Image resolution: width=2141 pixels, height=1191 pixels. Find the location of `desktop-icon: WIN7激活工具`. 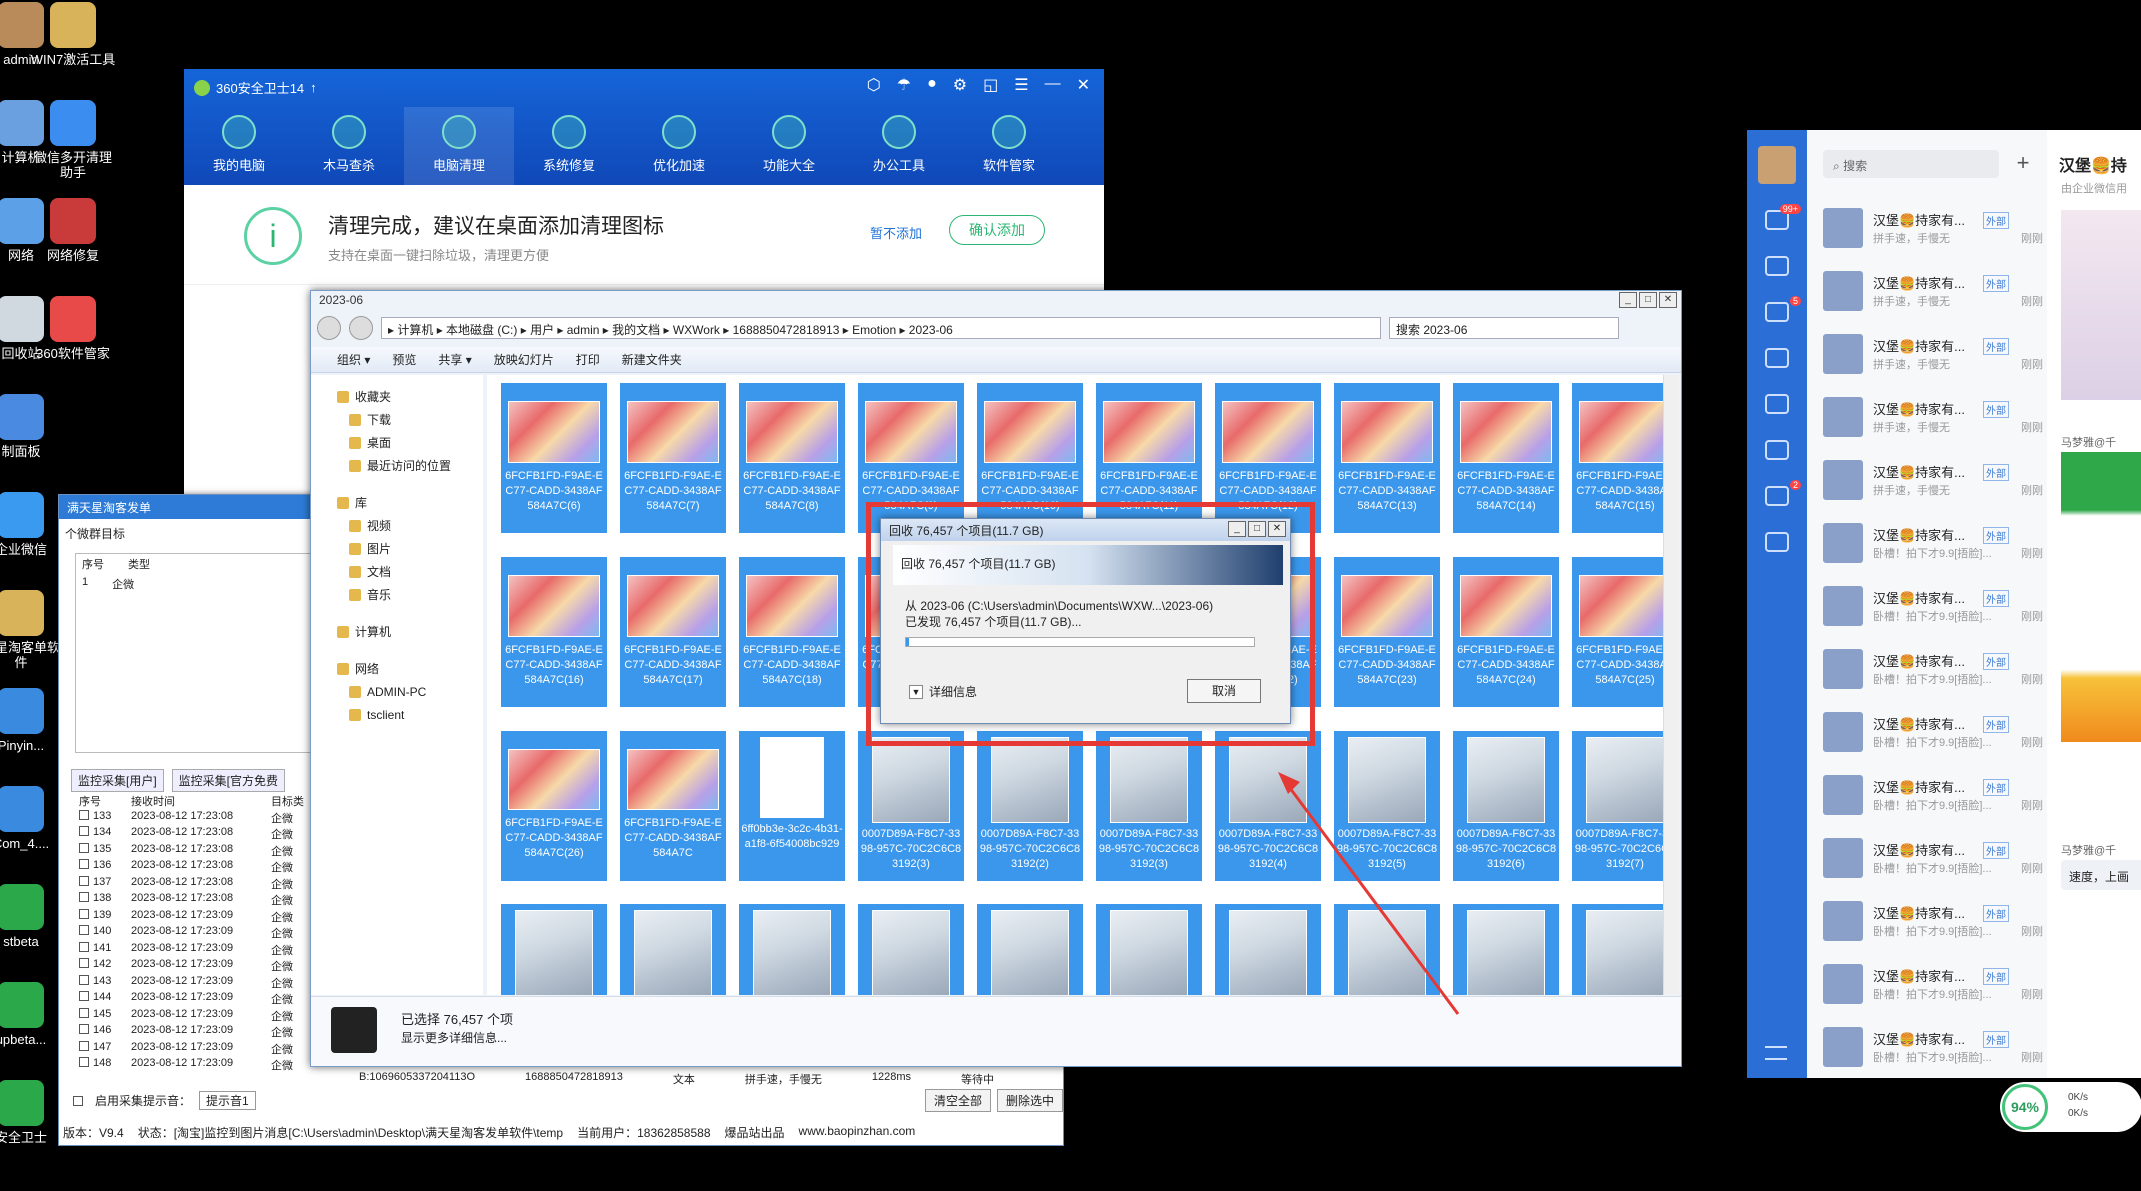

desktop-icon: WIN7激活工具 is located at coordinates (73, 34).